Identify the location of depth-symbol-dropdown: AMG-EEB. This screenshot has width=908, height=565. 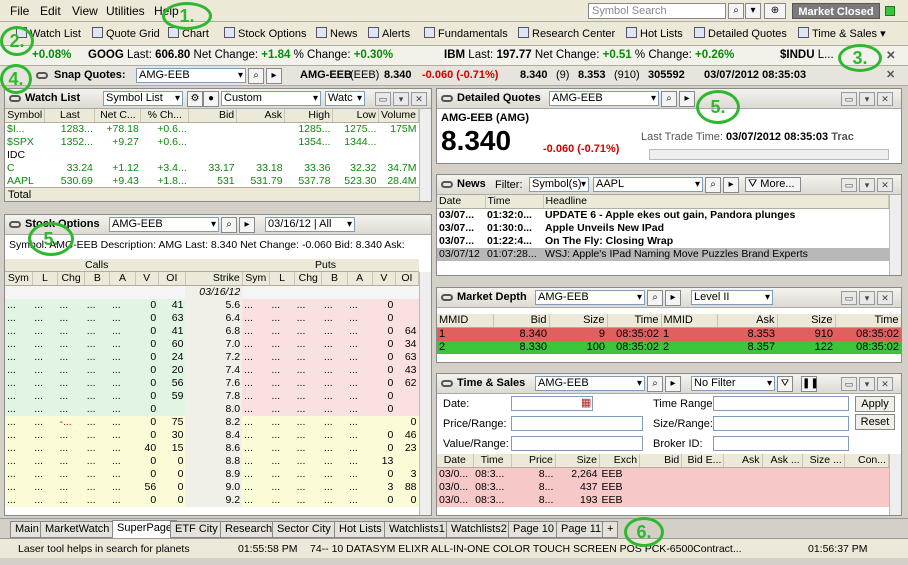
(590, 297).